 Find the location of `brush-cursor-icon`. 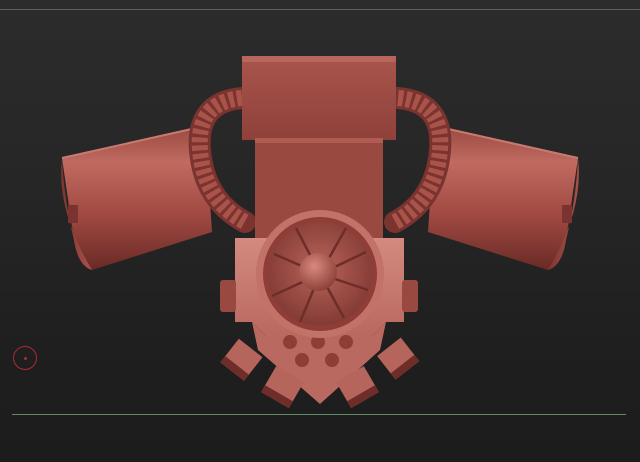

brush-cursor-icon is located at coordinates (25, 358).